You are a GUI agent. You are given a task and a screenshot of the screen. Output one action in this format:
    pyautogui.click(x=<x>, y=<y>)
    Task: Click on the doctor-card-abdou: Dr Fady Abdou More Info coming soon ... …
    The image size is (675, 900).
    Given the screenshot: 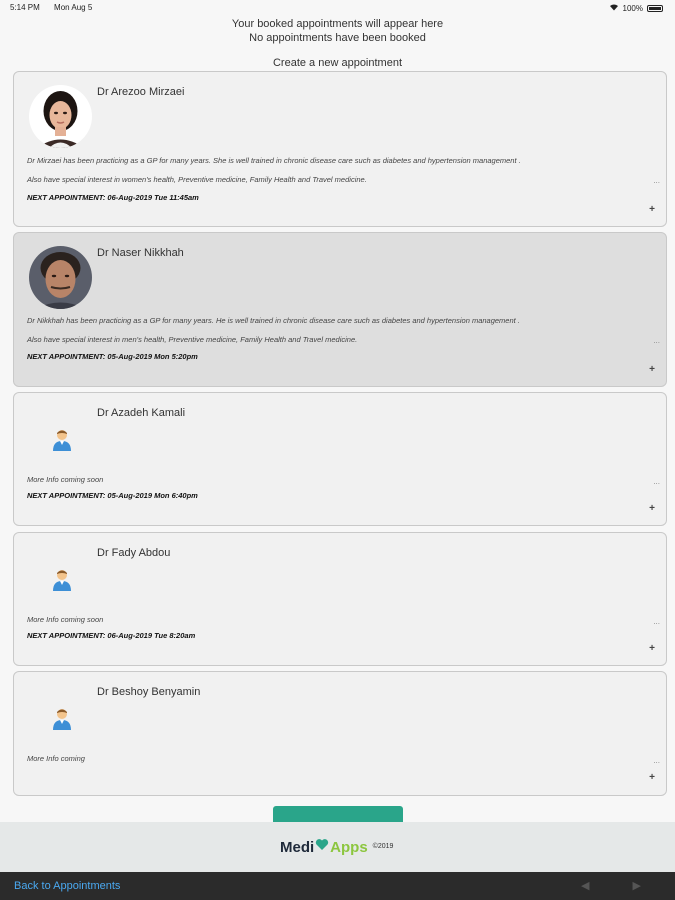 What is the action you would take?
    pyautogui.click(x=340, y=599)
    